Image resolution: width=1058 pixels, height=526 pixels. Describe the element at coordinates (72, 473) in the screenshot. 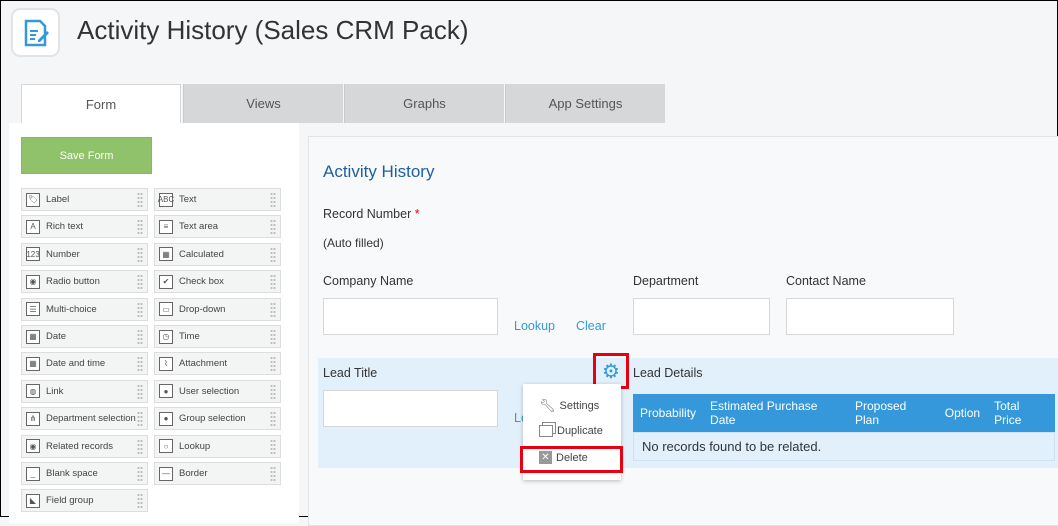

I see `palette-item-label: Blank space` at that location.